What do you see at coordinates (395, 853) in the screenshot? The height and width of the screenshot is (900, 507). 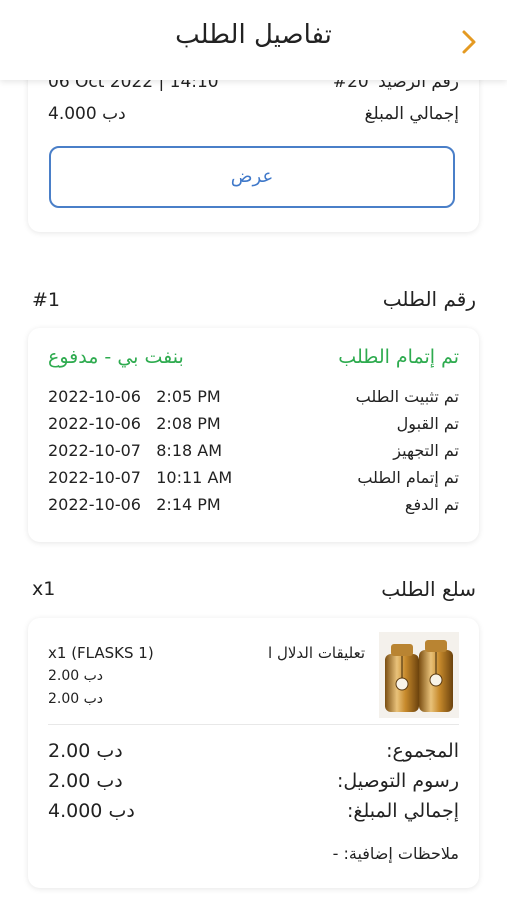 I see `additional-notes: ملاحظات إضافية: -` at bounding box center [395, 853].